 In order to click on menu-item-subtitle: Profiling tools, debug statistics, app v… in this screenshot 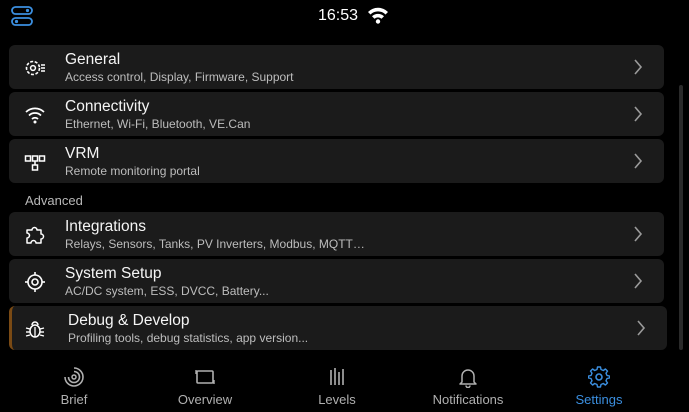, I will do `click(188, 338)`.